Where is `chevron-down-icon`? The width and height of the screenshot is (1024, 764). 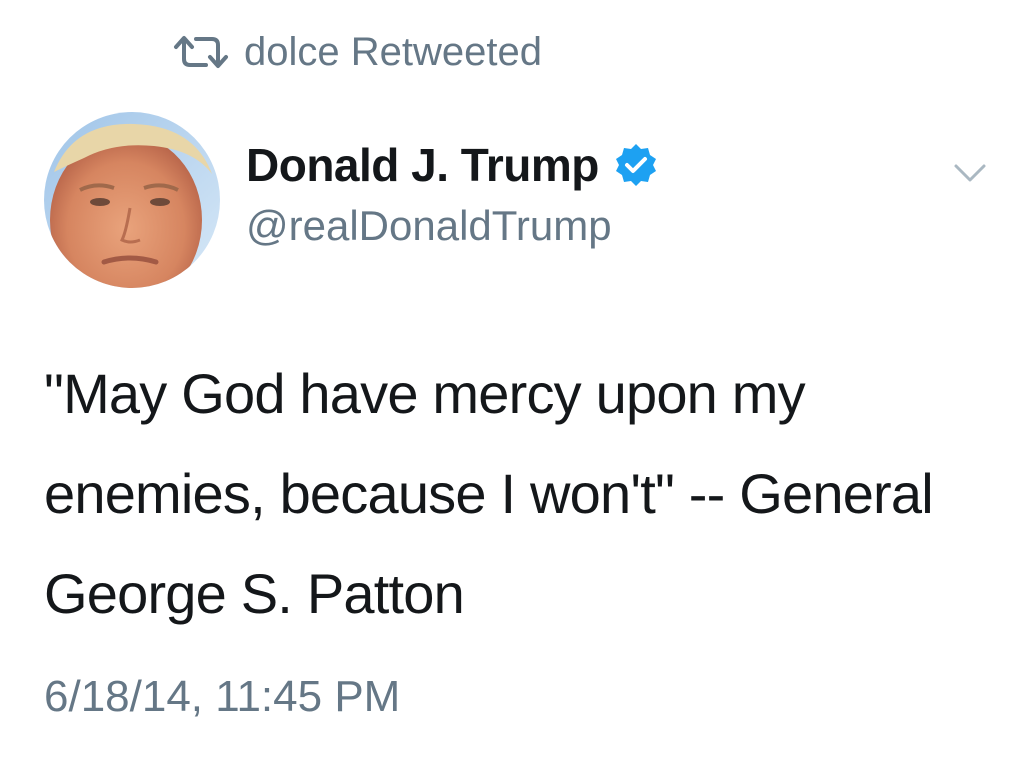
chevron-down-icon is located at coordinates (970, 173).